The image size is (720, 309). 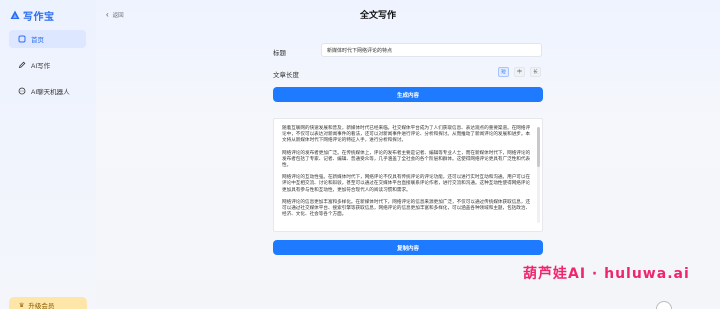 I want to click on logo-text: 写作宝, so click(x=39, y=17).